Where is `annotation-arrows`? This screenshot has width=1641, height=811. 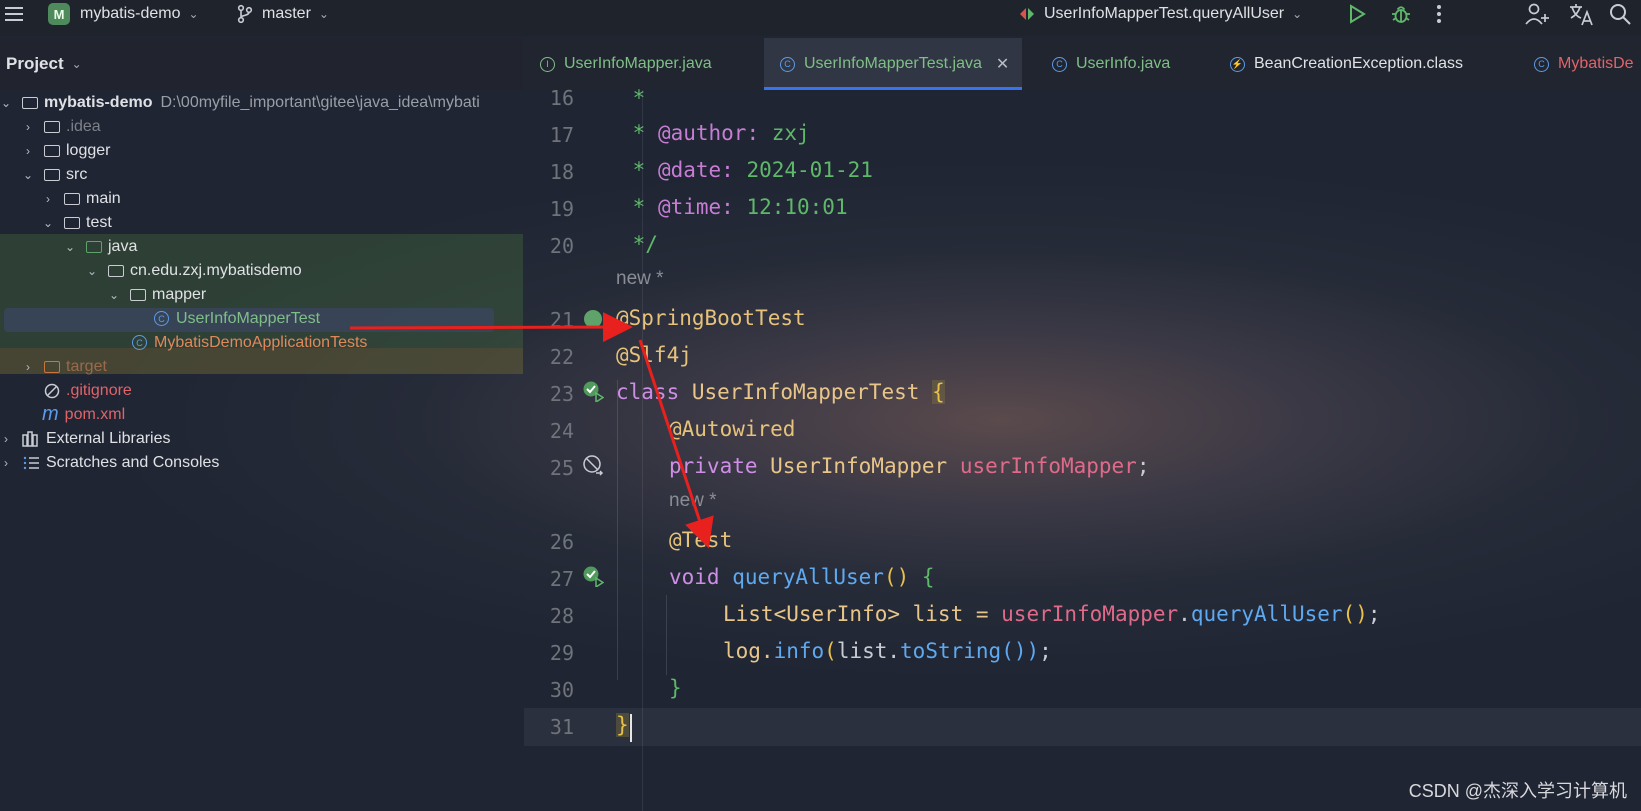
annotation-arrows is located at coordinates (531, 430).